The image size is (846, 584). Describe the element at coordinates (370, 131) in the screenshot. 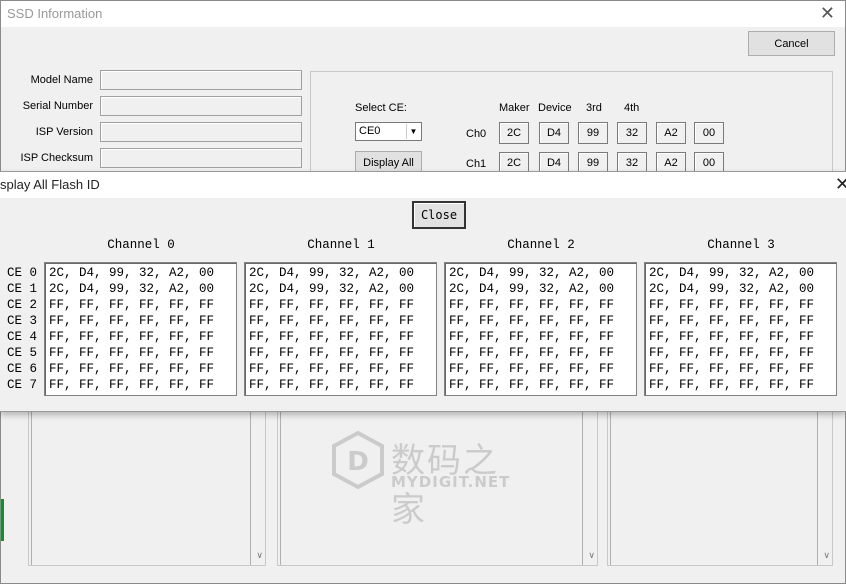

I see `select-ce-value: CE0` at that location.